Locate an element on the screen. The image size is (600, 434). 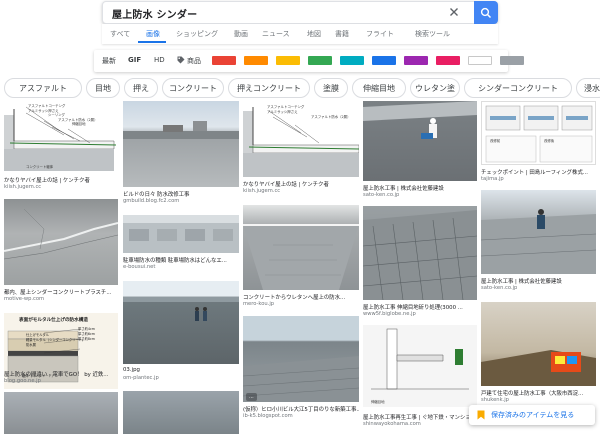
urethane-roof-photo is located at coordinates (301, 257).